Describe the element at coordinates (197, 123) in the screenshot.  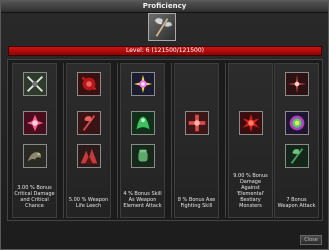
I see `red-cross-rune-icon` at that location.